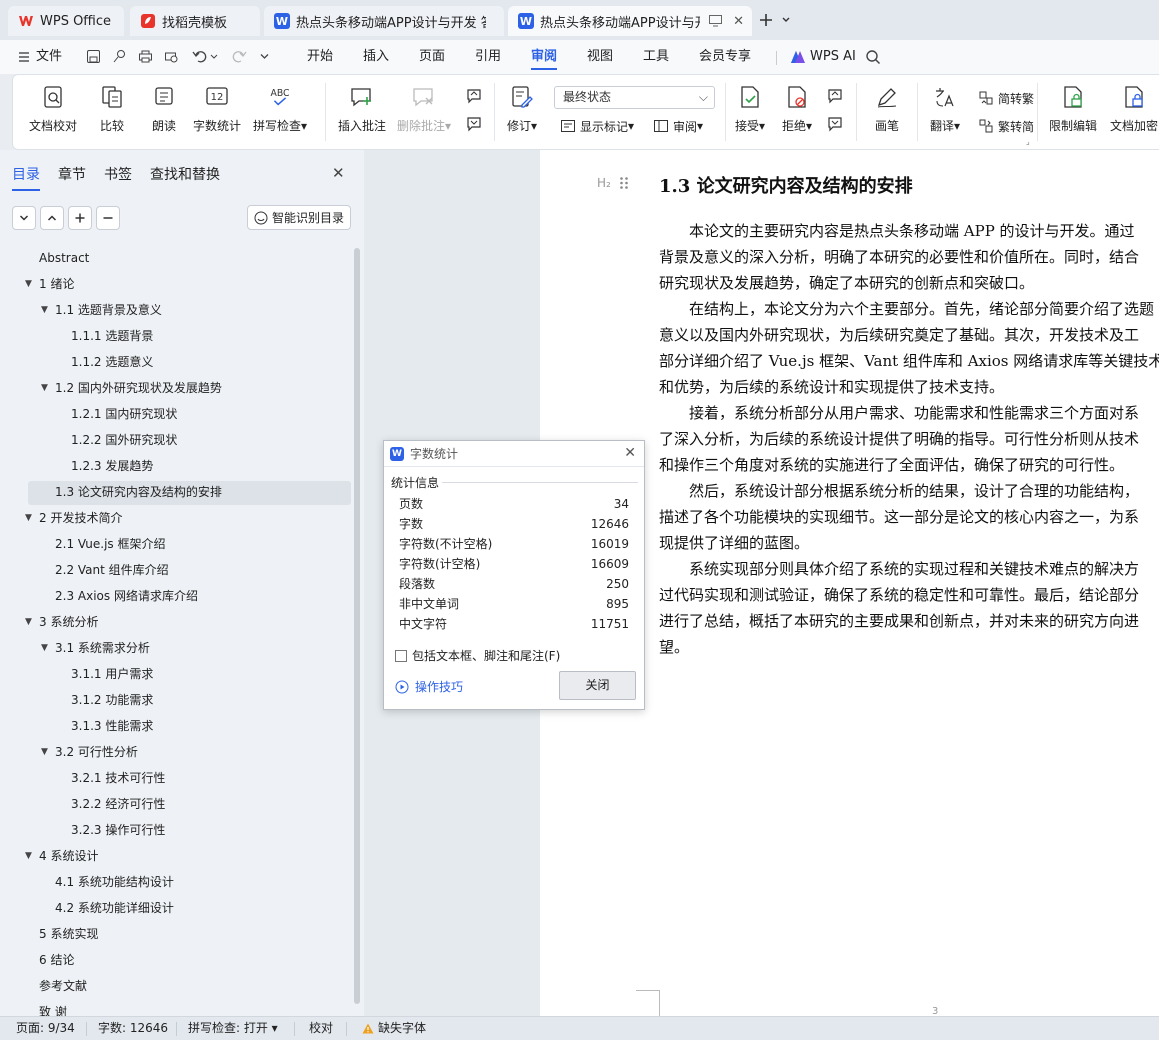 Image resolution: width=1159 pixels, height=1040 pixels. What do you see at coordinates (56, 960) in the screenshot?
I see `toc-item: 6 结论` at bounding box center [56, 960].